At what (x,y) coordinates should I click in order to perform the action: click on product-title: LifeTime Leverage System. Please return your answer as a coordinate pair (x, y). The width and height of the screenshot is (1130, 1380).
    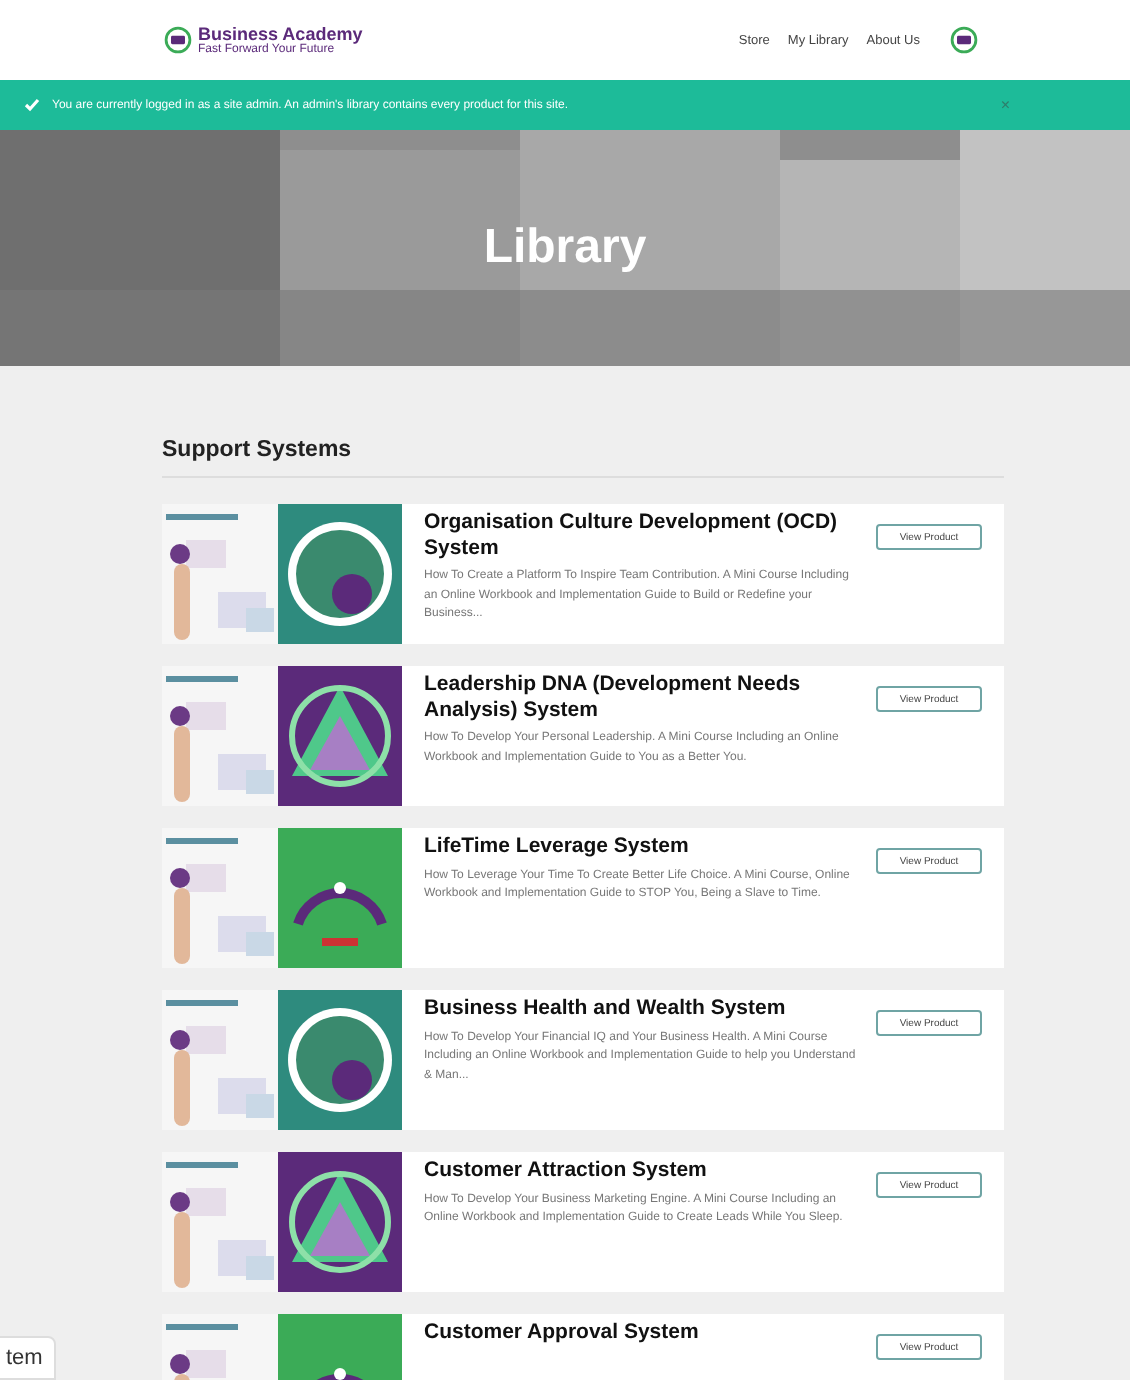
    Looking at the image, I should click on (557, 847).